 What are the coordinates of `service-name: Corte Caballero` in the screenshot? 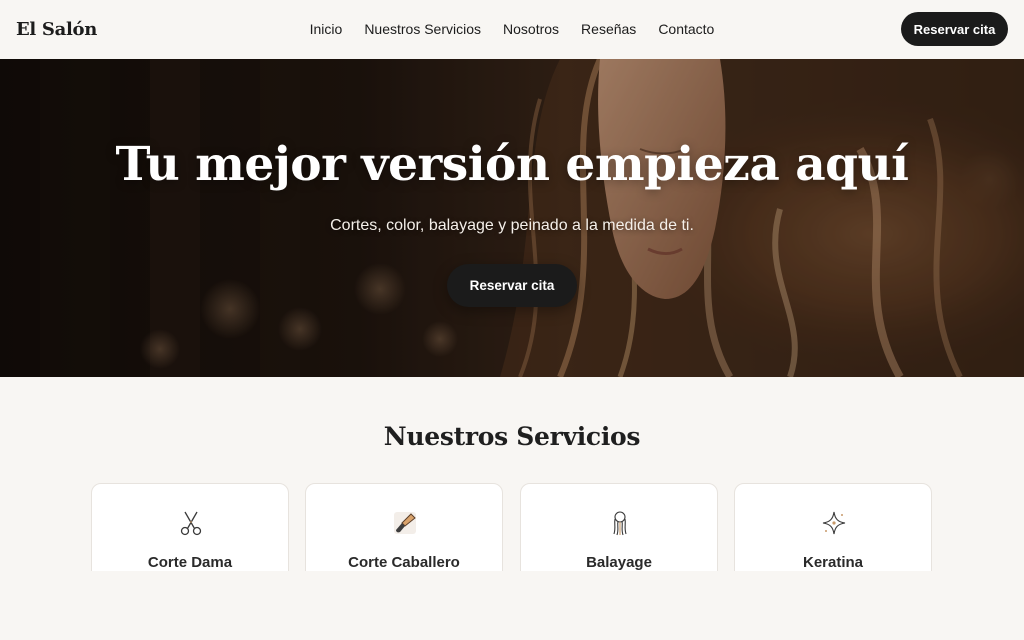 It's located at (404, 562).